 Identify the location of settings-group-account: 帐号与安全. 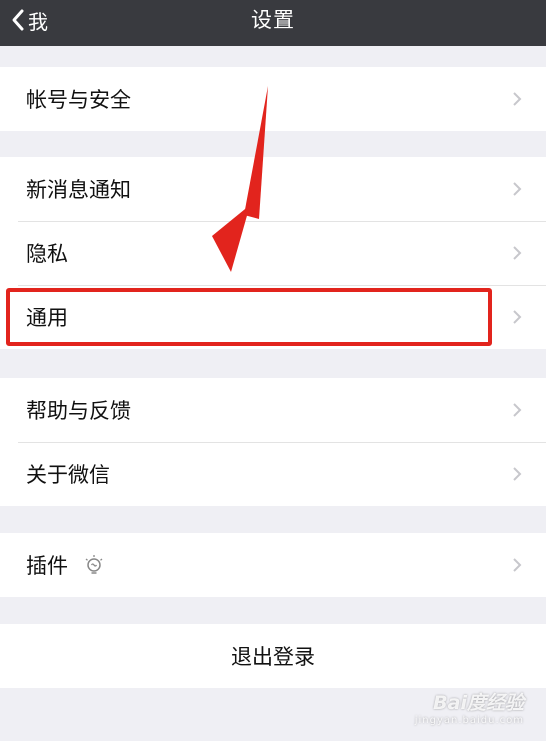
(273, 99).